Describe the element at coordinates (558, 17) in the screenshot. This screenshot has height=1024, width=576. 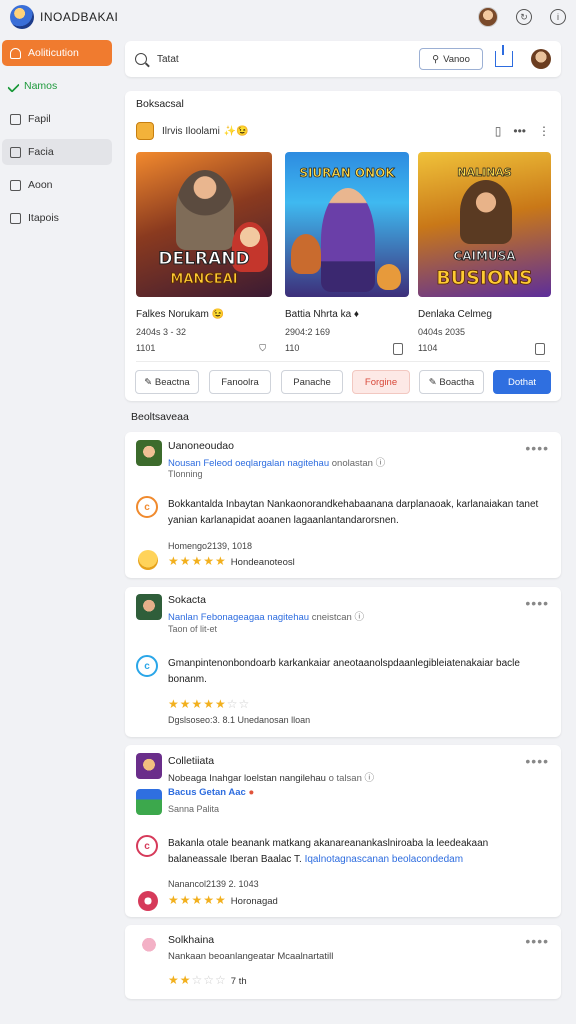
I see `info-icon: i` at that location.